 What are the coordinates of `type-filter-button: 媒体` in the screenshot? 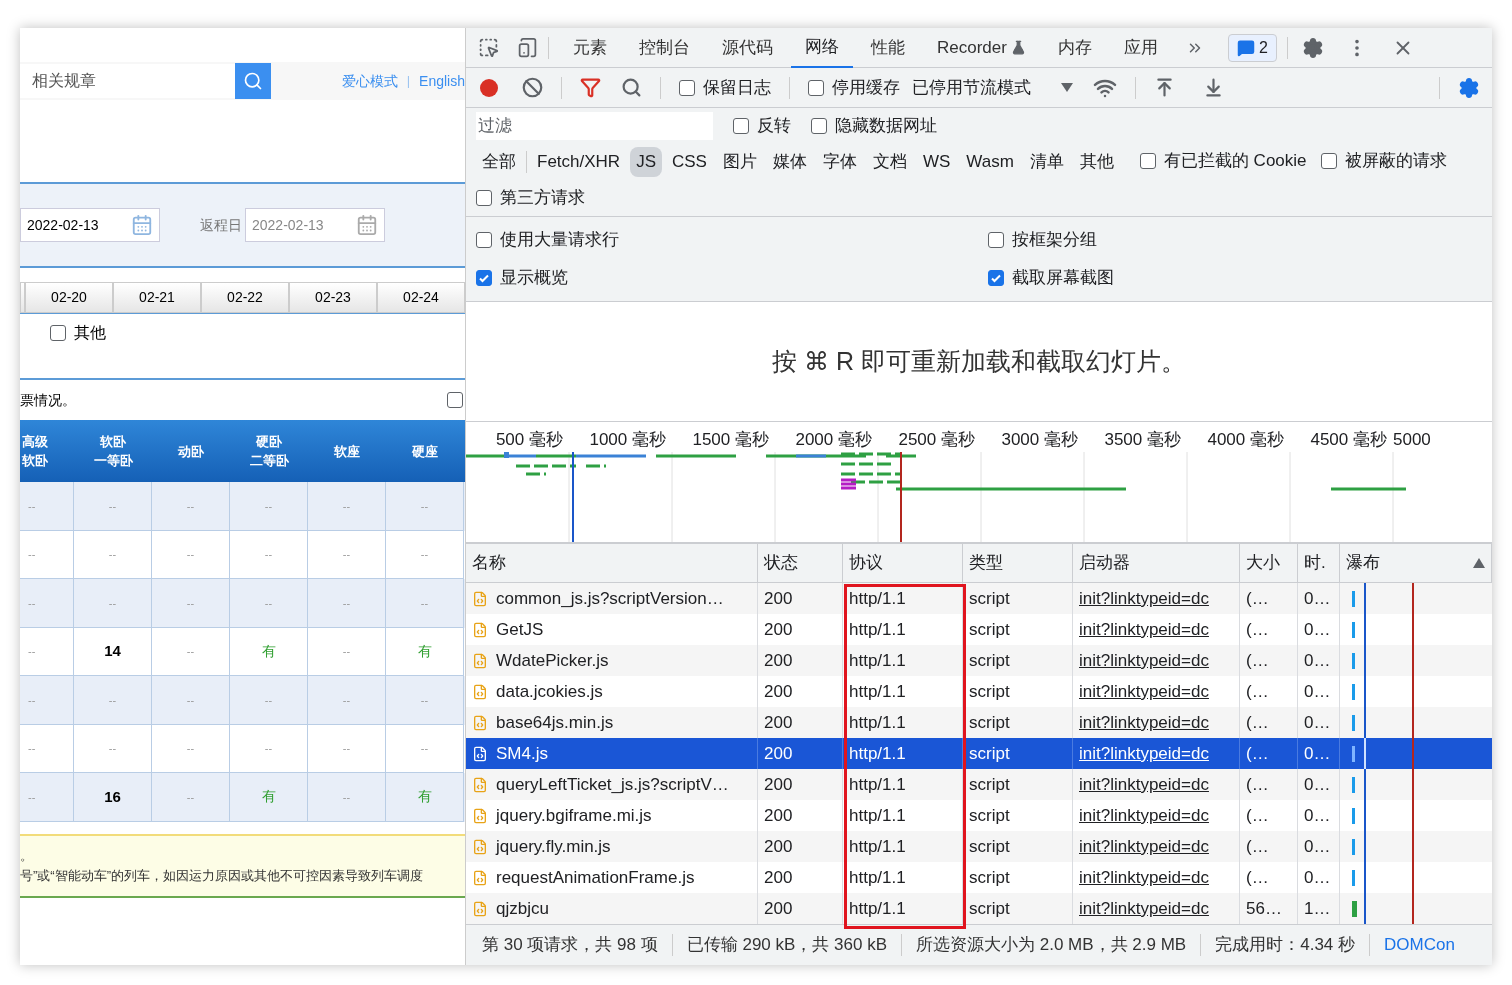 It's located at (789, 162).